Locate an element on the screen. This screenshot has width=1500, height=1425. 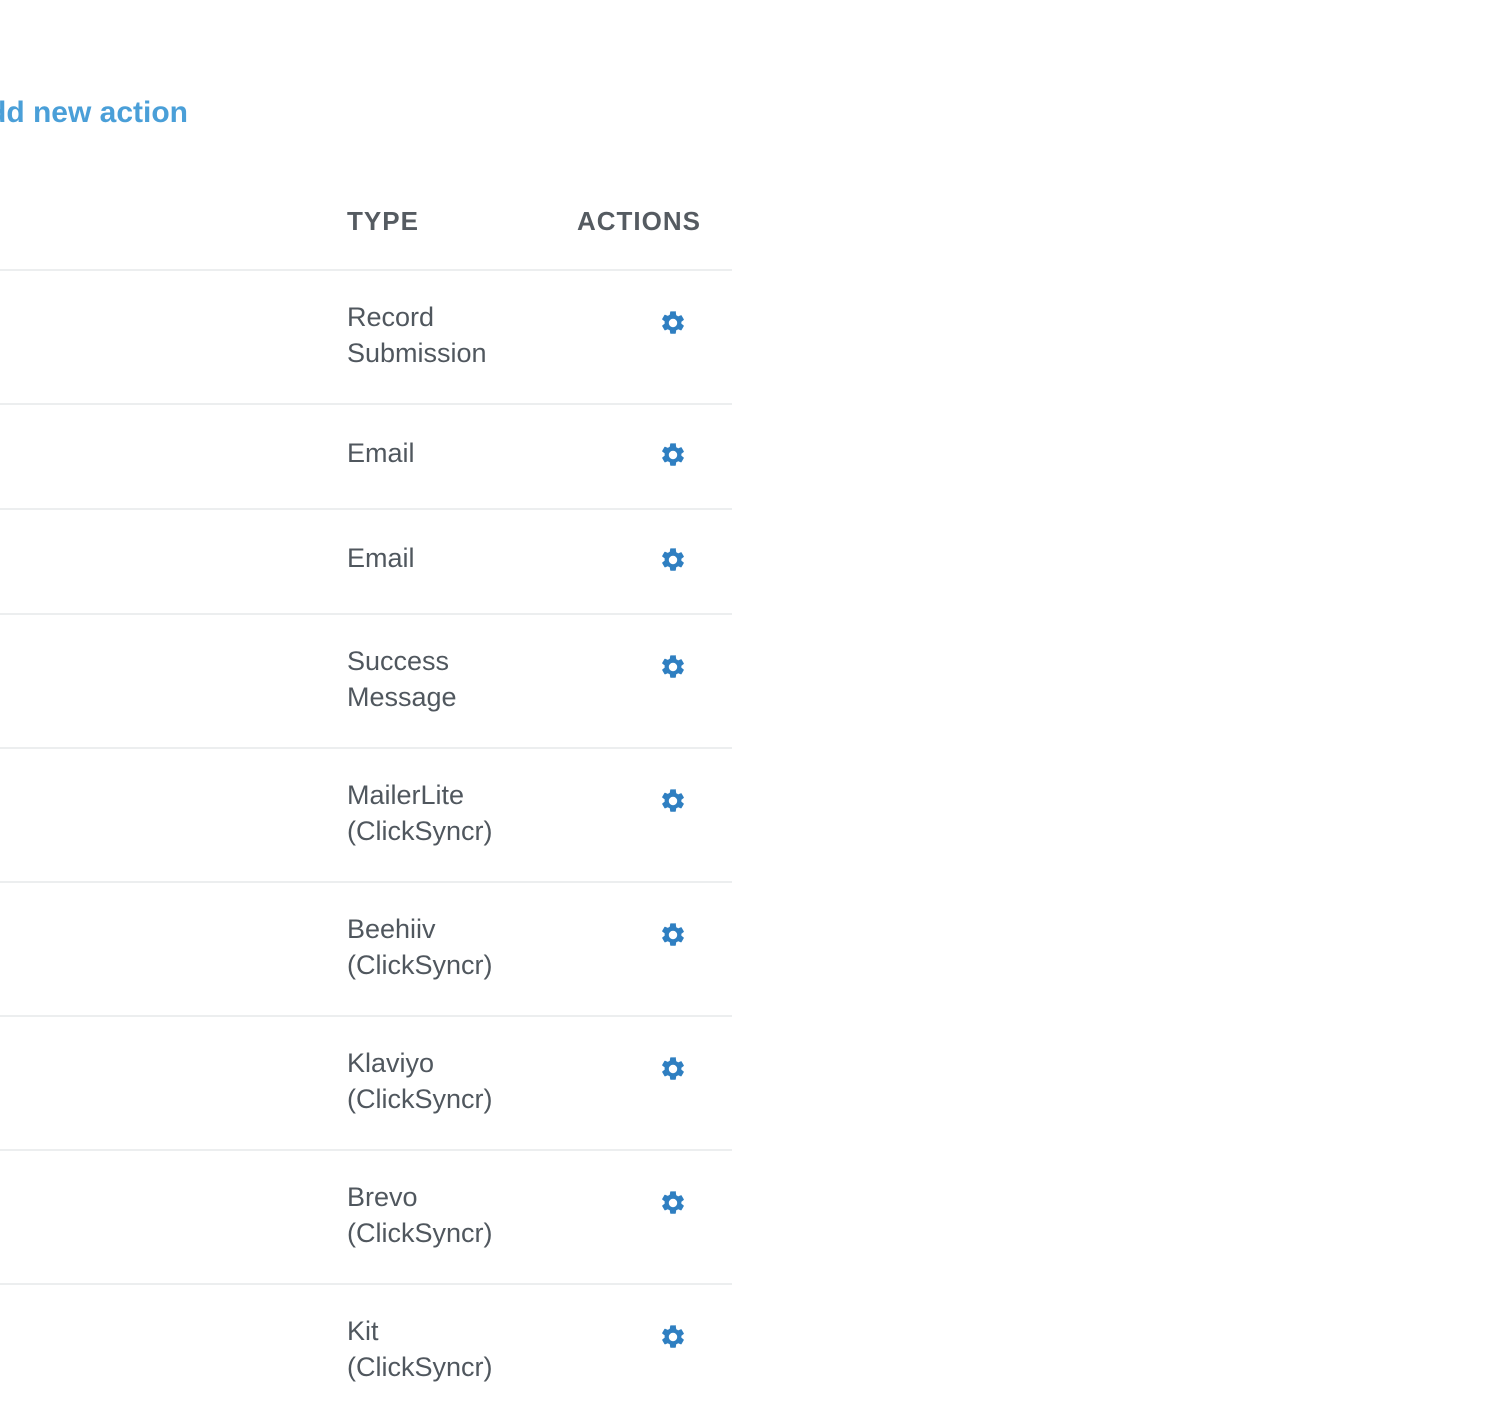
table-row: Brevo (ClickSyncr) is located at coordinates (366, 1218).